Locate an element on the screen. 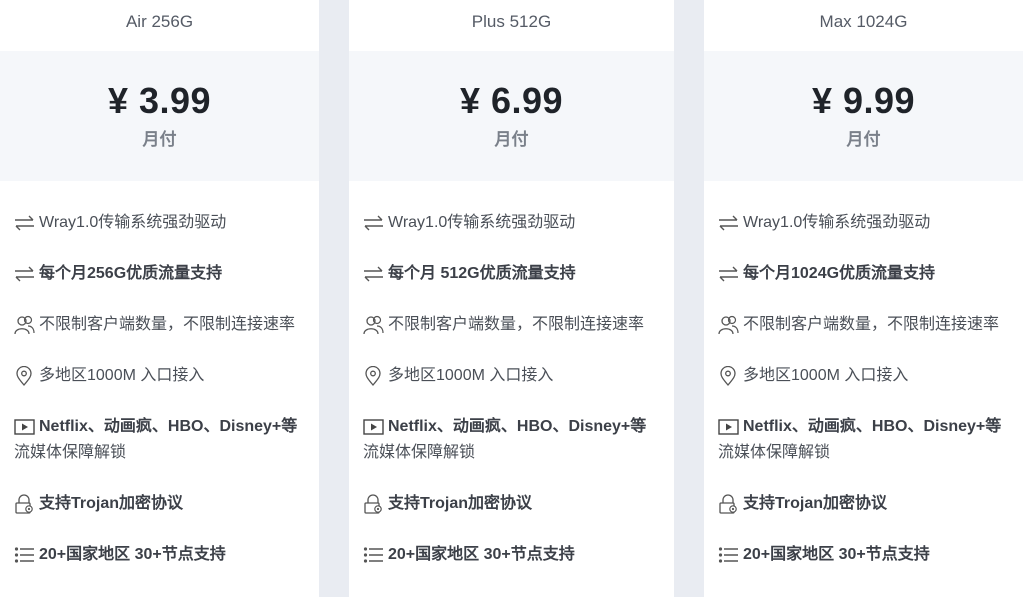 Image resolution: width=1023 pixels, height=597 pixels. feature-traffic: 每个月1024G优质流量支持 is located at coordinates (870, 274).